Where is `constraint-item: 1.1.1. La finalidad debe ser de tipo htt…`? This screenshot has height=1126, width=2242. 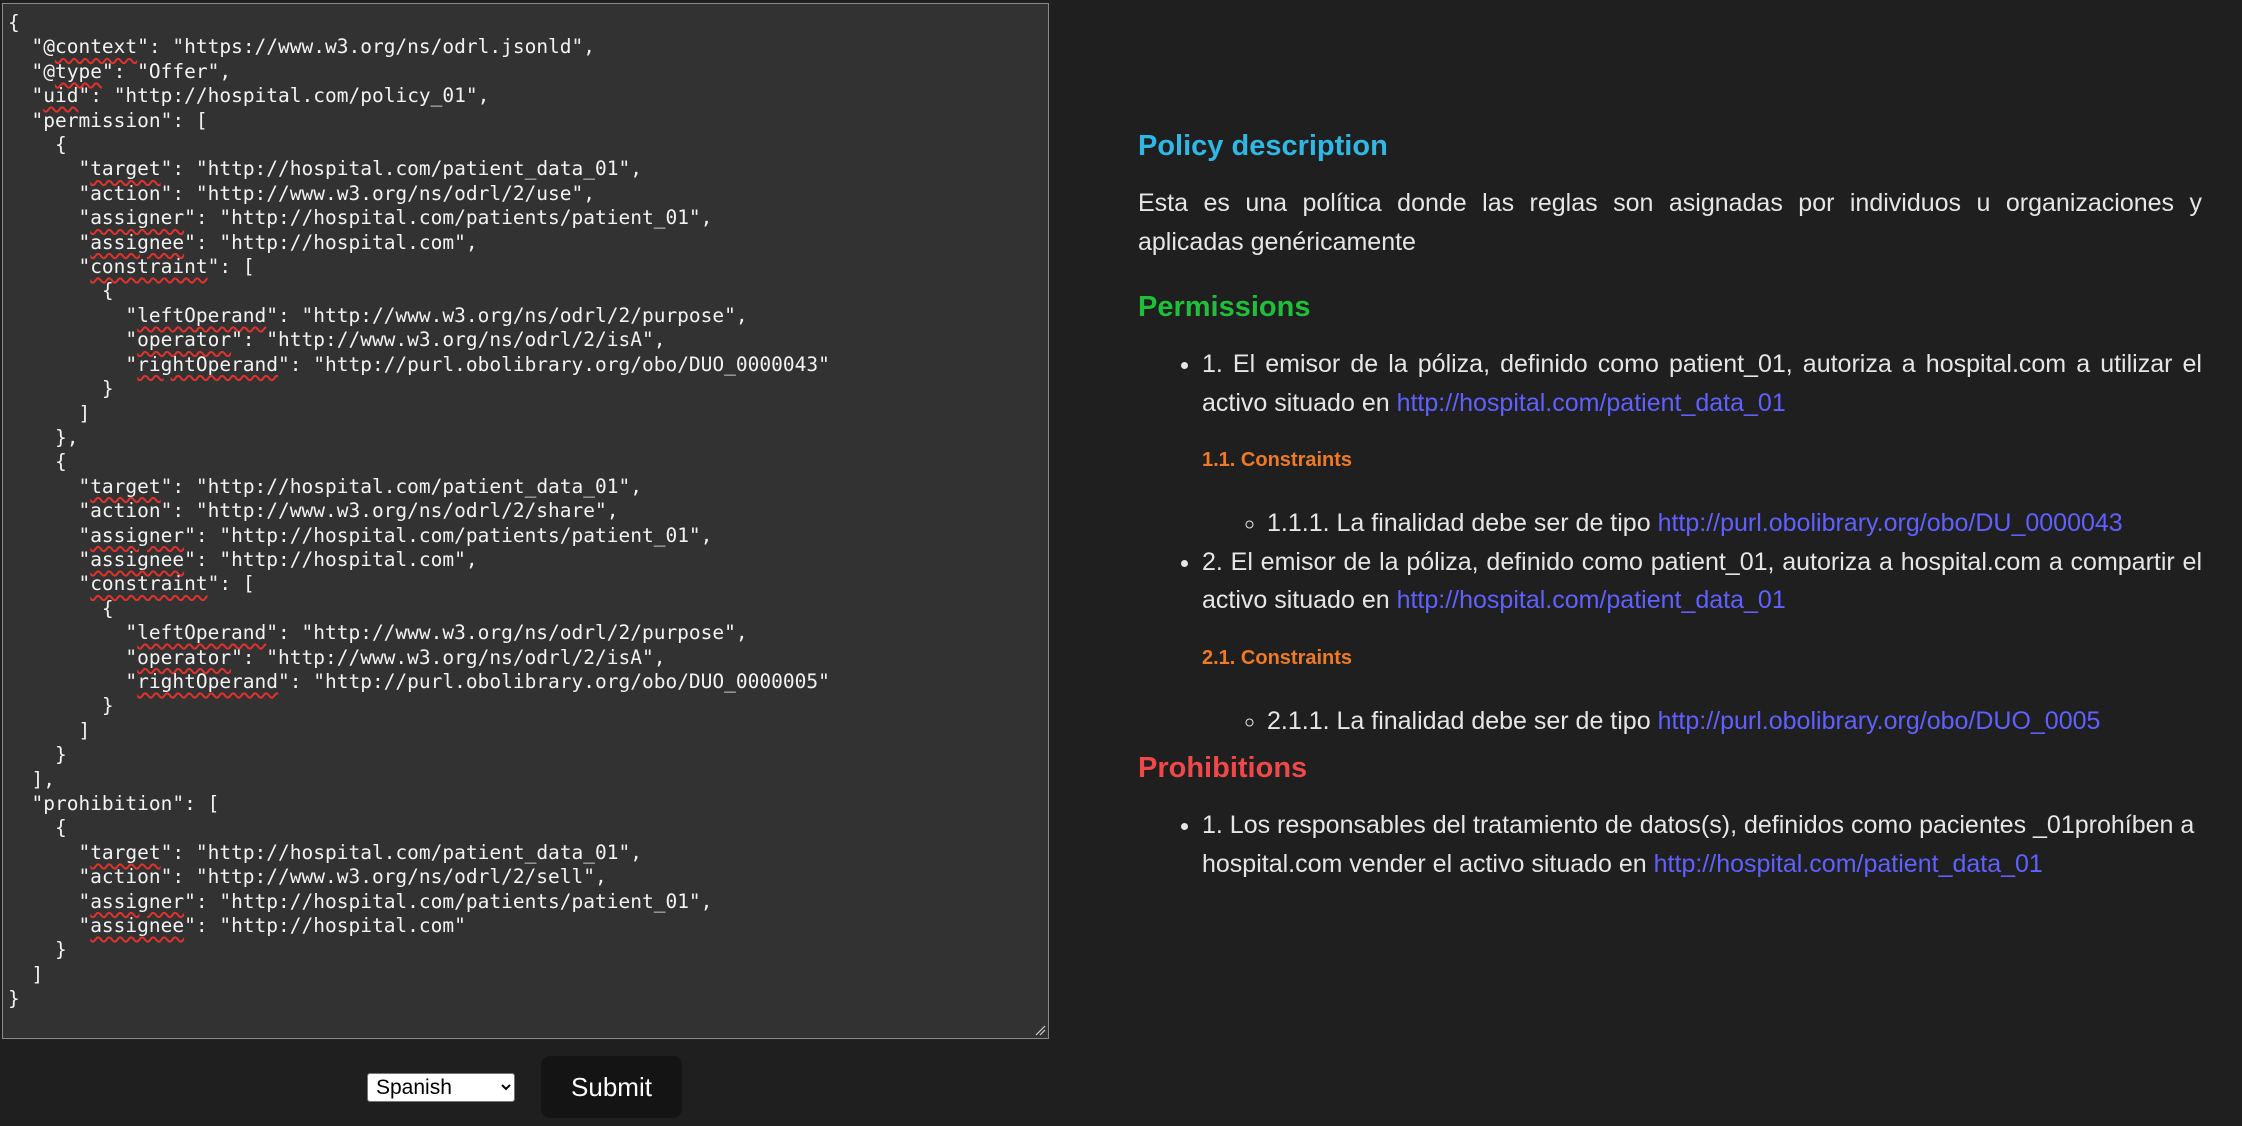
constraint-item: 1.1.1. La finalidad debe ser de tipo htt… is located at coordinates (1734, 523).